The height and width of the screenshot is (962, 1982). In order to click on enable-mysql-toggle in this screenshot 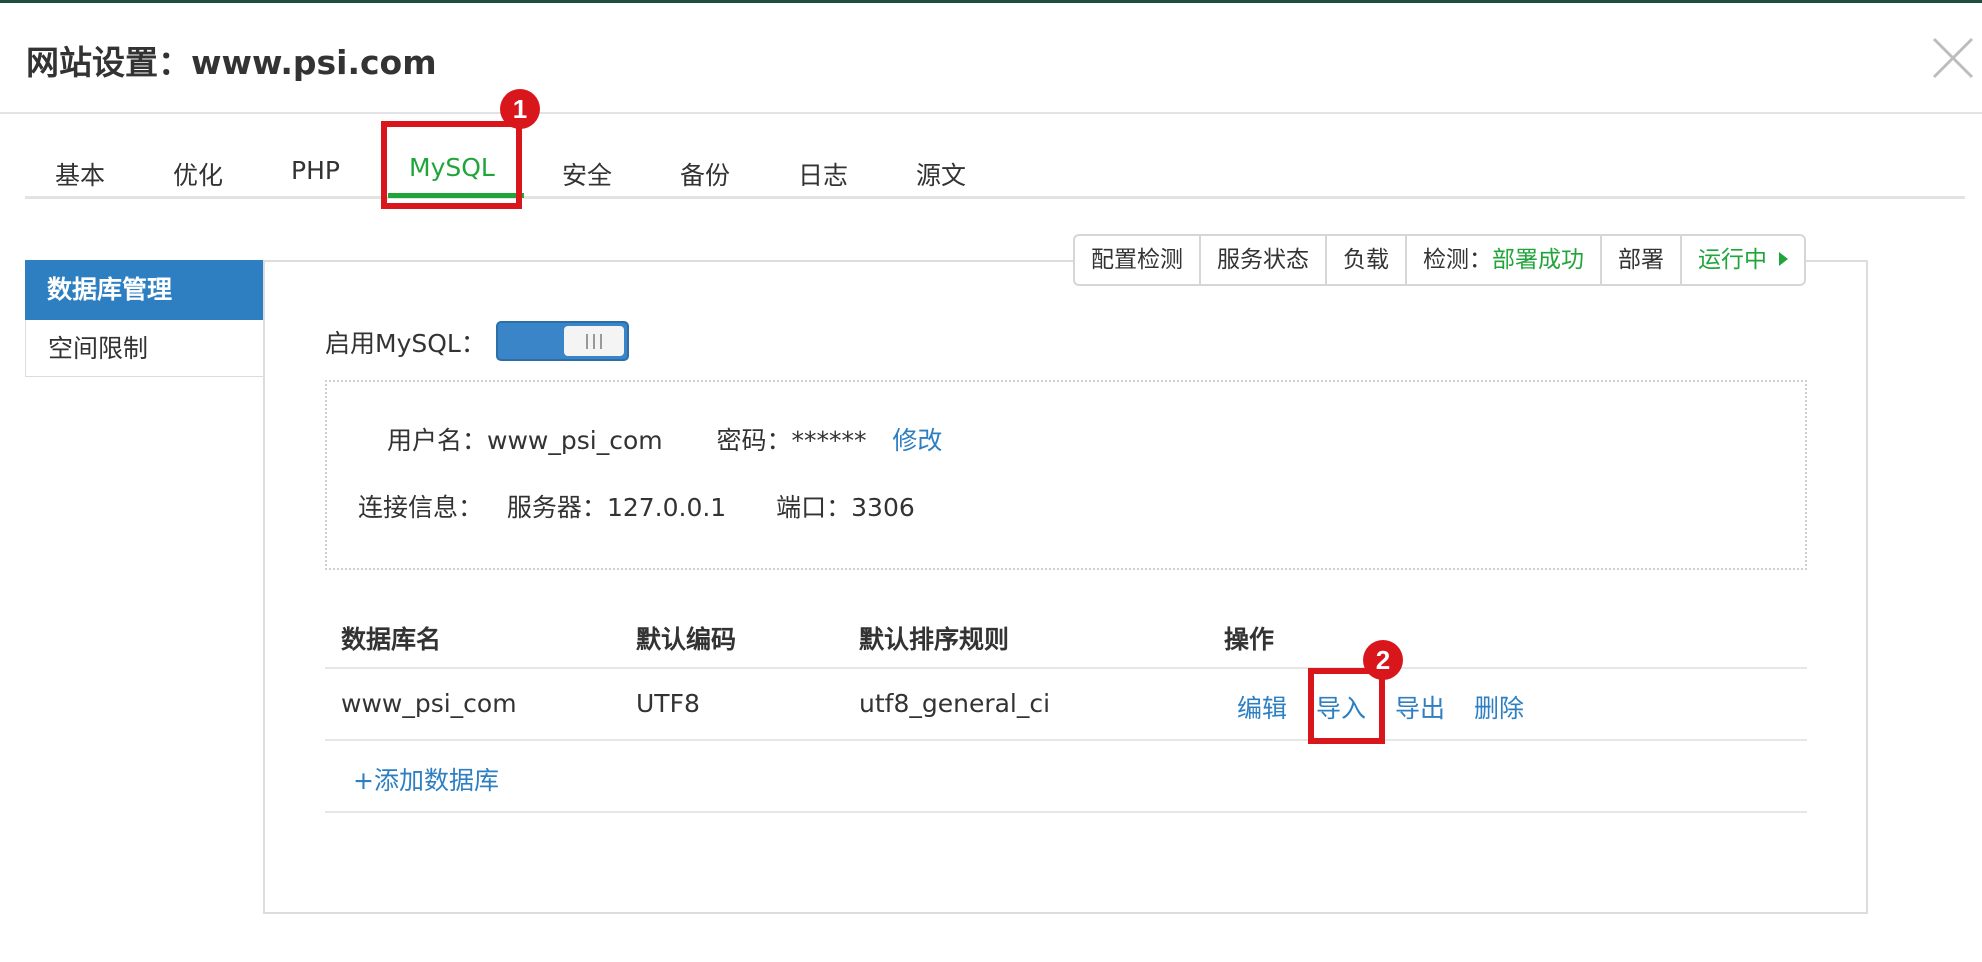, I will do `click(562, 341)`.